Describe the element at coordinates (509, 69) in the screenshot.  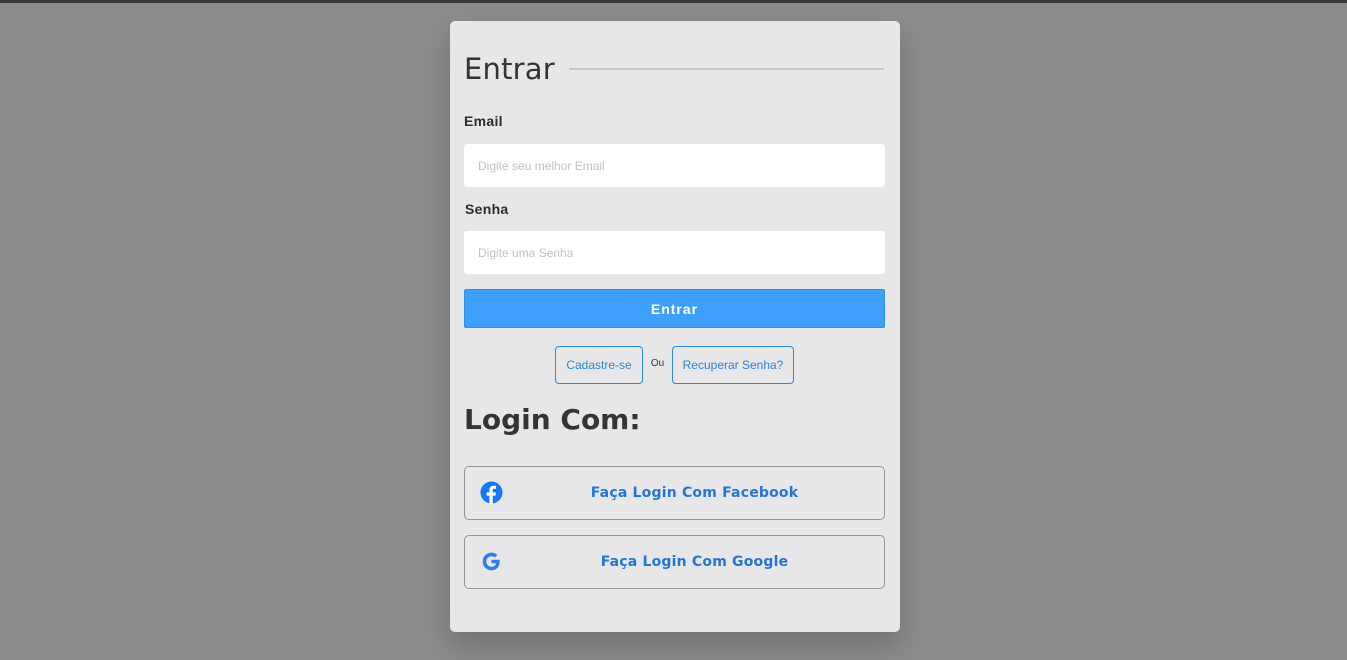
I see `page-title: Entrar` at that location.